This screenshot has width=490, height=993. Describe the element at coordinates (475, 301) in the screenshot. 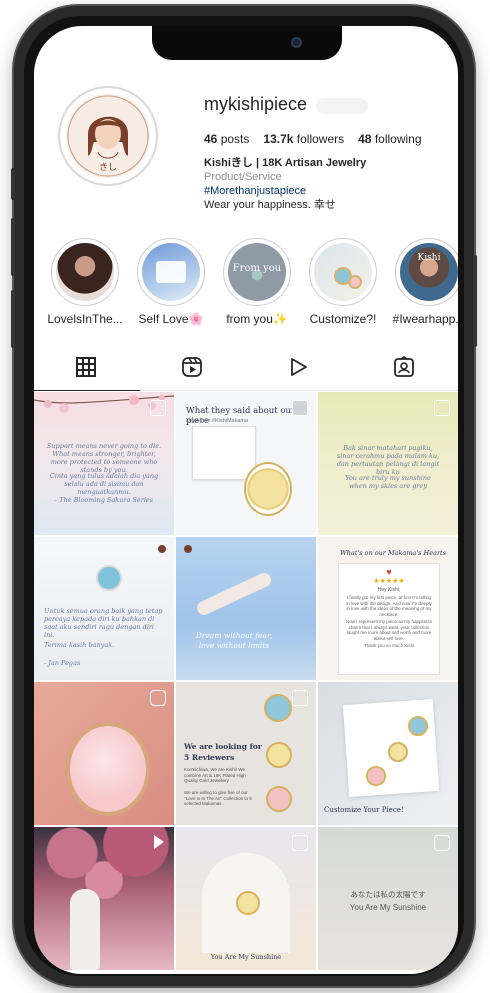

I see `power-button` at that location.